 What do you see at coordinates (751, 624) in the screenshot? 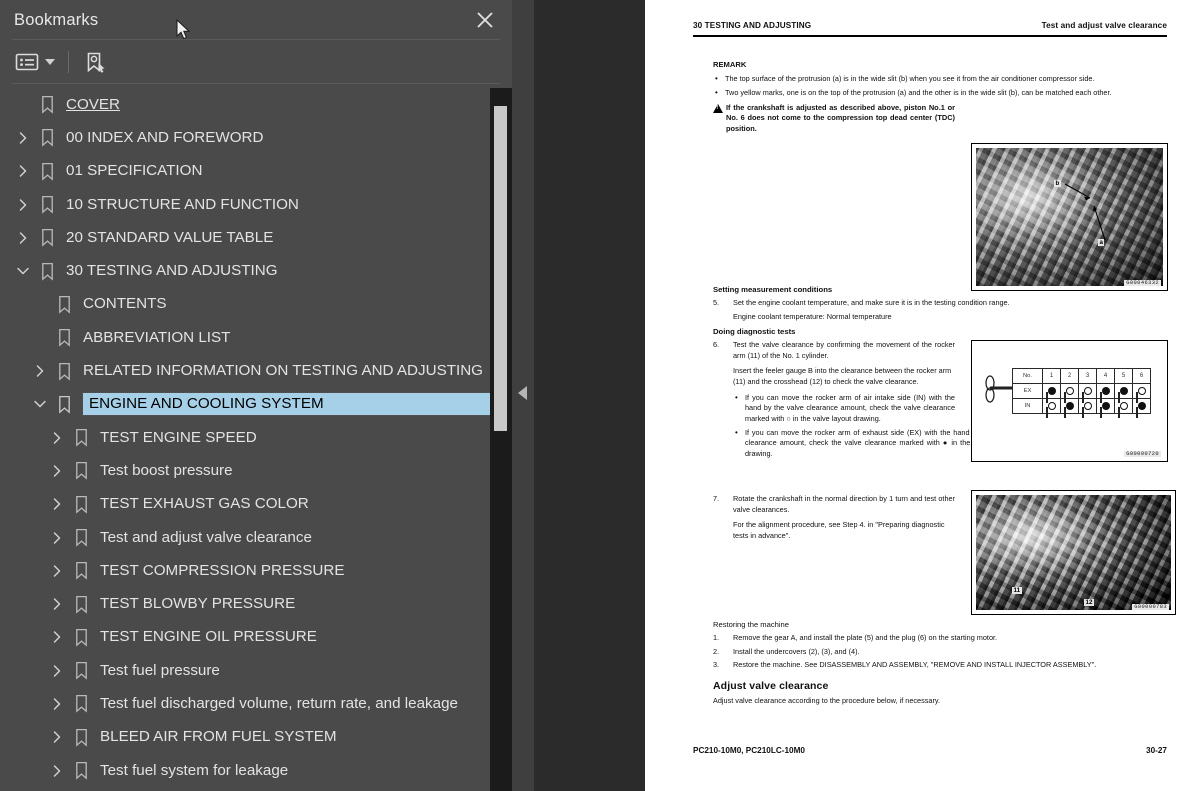
I see `section-heading-restoring: Restoring the machine` at bounding box center [751, 624].